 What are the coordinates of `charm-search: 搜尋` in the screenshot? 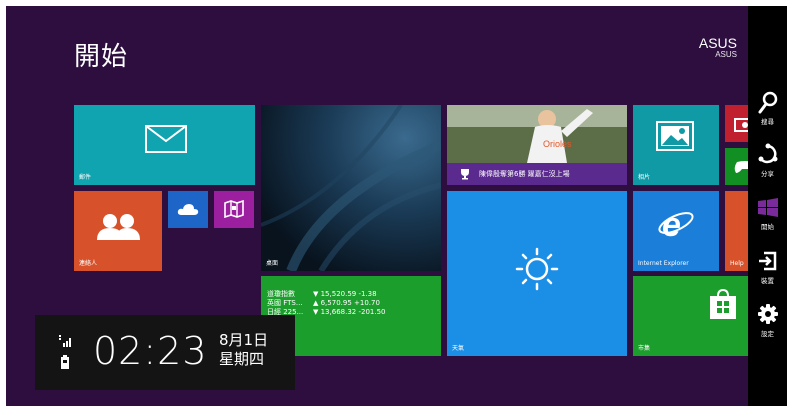 It's located at (767, 111).